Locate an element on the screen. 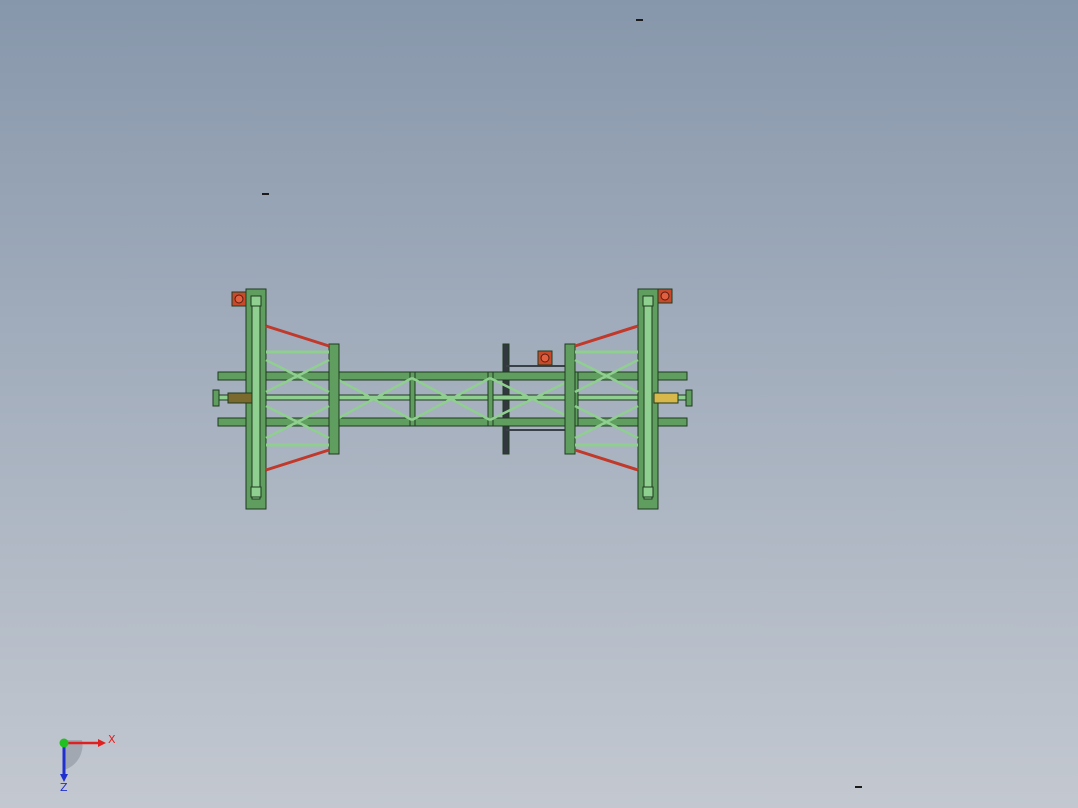  x-axis-arrowhead is located at coordinates (102, 743).